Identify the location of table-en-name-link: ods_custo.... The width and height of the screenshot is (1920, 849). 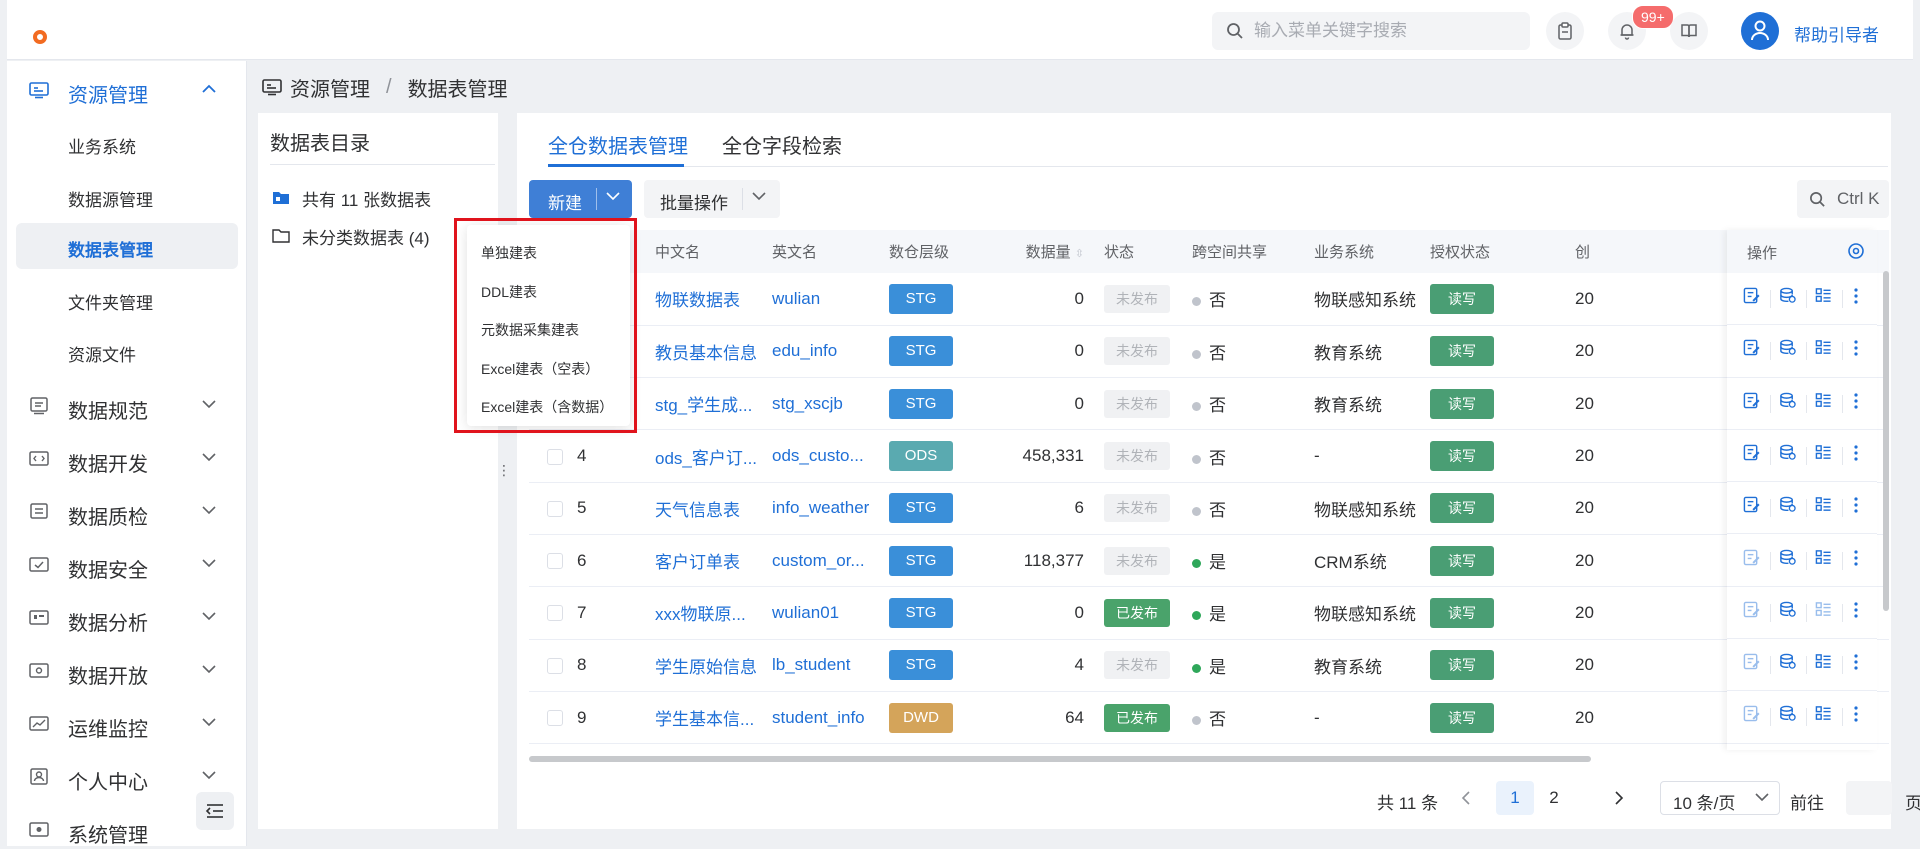
(822, 456).